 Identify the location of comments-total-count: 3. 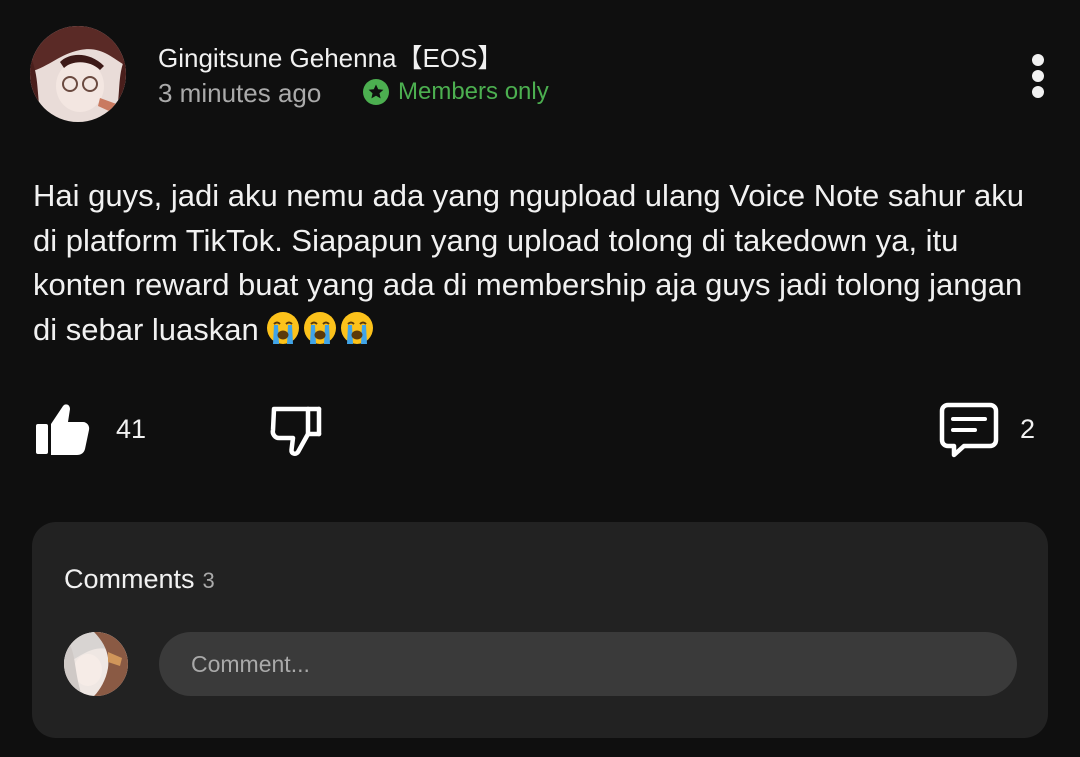
(208, 580).